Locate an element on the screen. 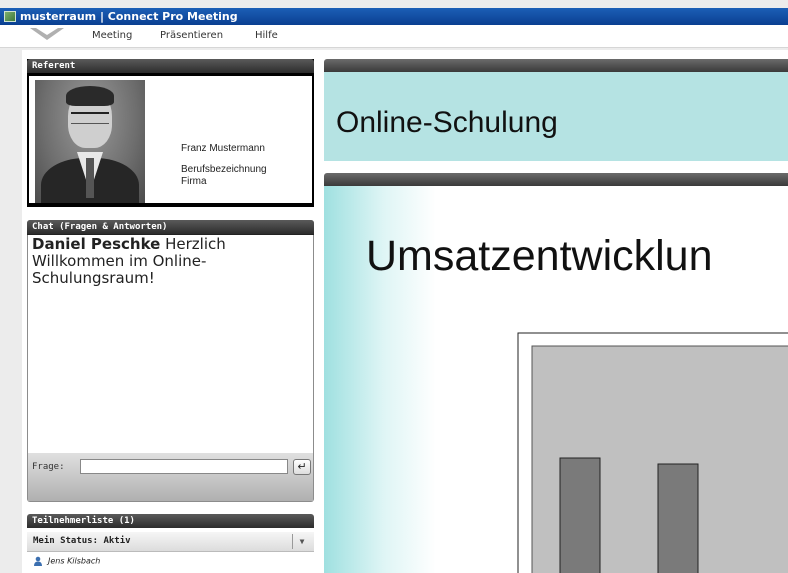 Image resolution: width=788 pixels, height=573 pixels. title-pod: Online-Schulung is located at coordinates (556, 116).